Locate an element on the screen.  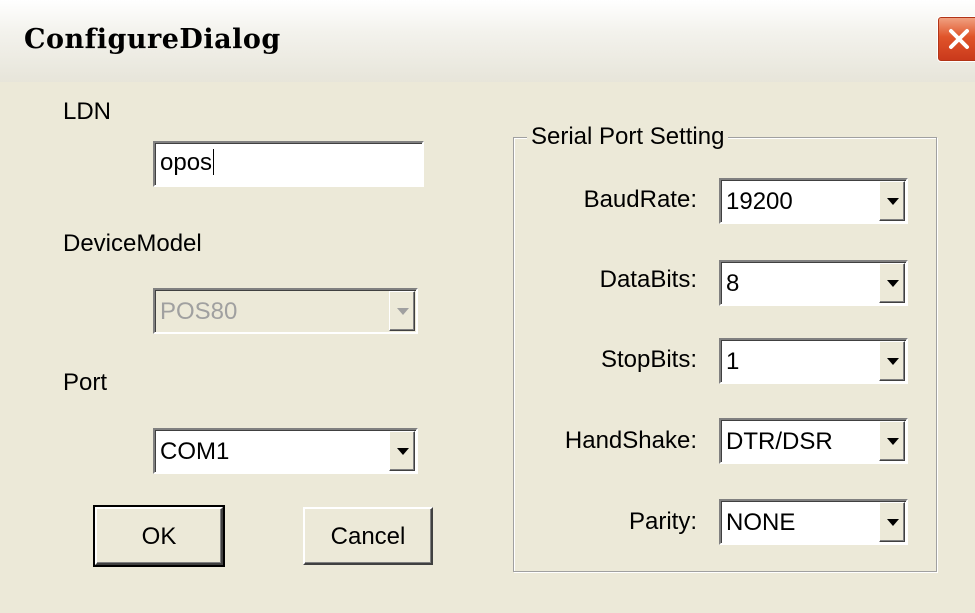
title-bar: ConfigureDialog is located at coordinates (487, 41).